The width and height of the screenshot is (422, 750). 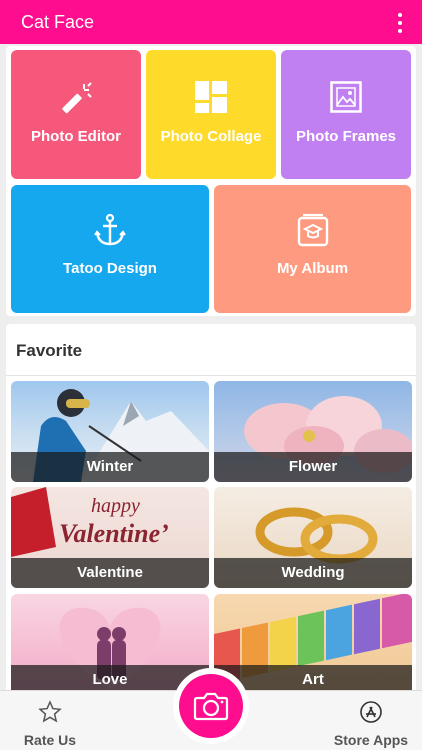 What do you see at coordinates (110, 229) in the screenshot?
I see `anchor-icon` at bounding box center [110, 229].